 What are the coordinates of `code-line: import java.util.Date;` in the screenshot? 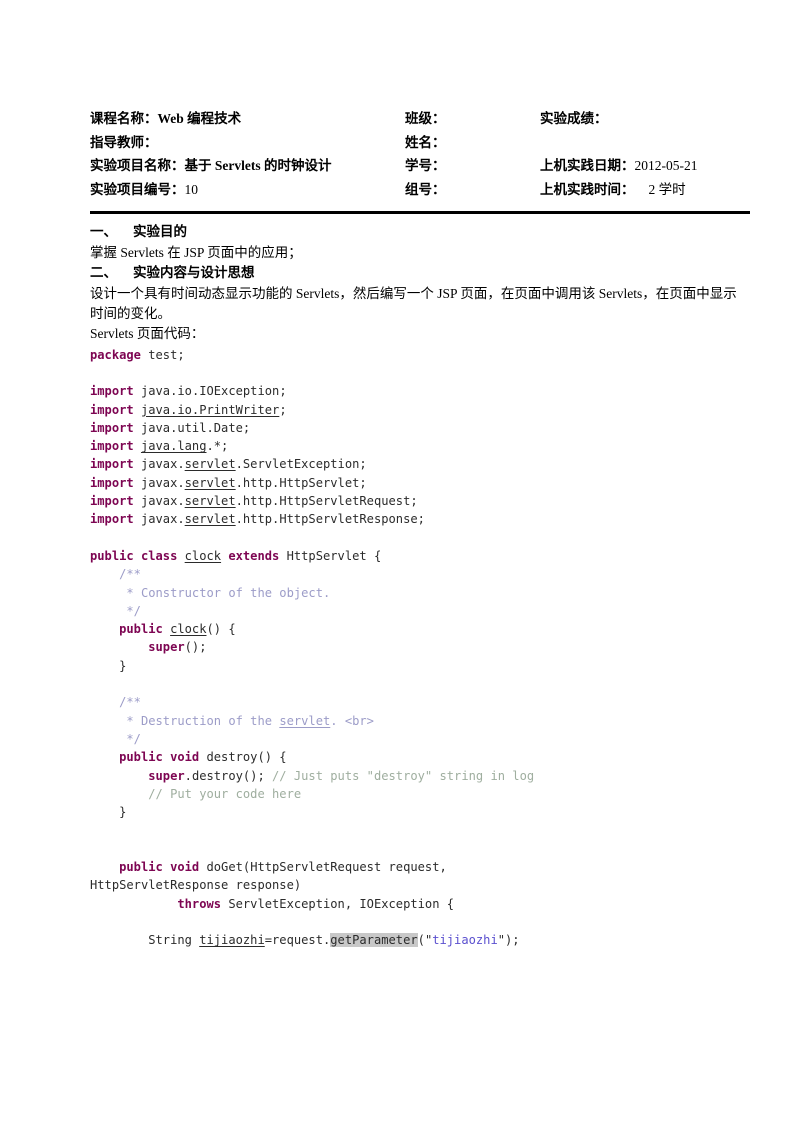 It's located at (170, 427).